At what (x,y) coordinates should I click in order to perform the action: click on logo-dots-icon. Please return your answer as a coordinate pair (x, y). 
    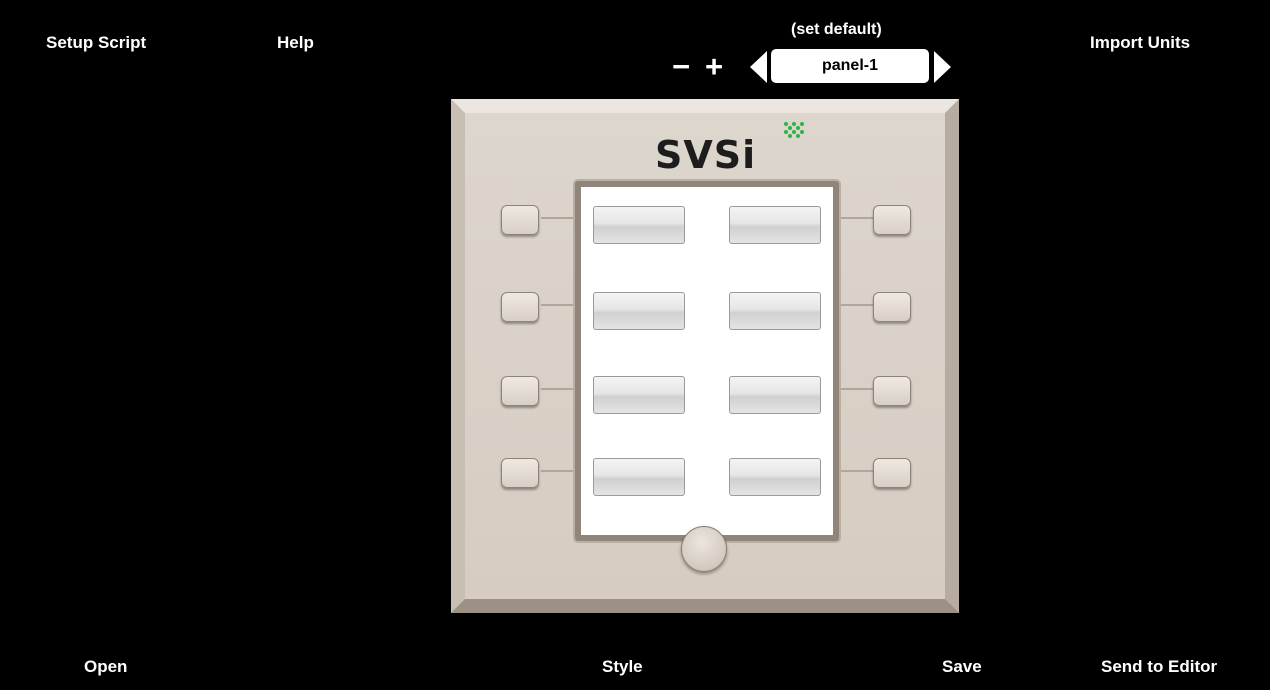
    Looking at the image, I should click on (794, 130).